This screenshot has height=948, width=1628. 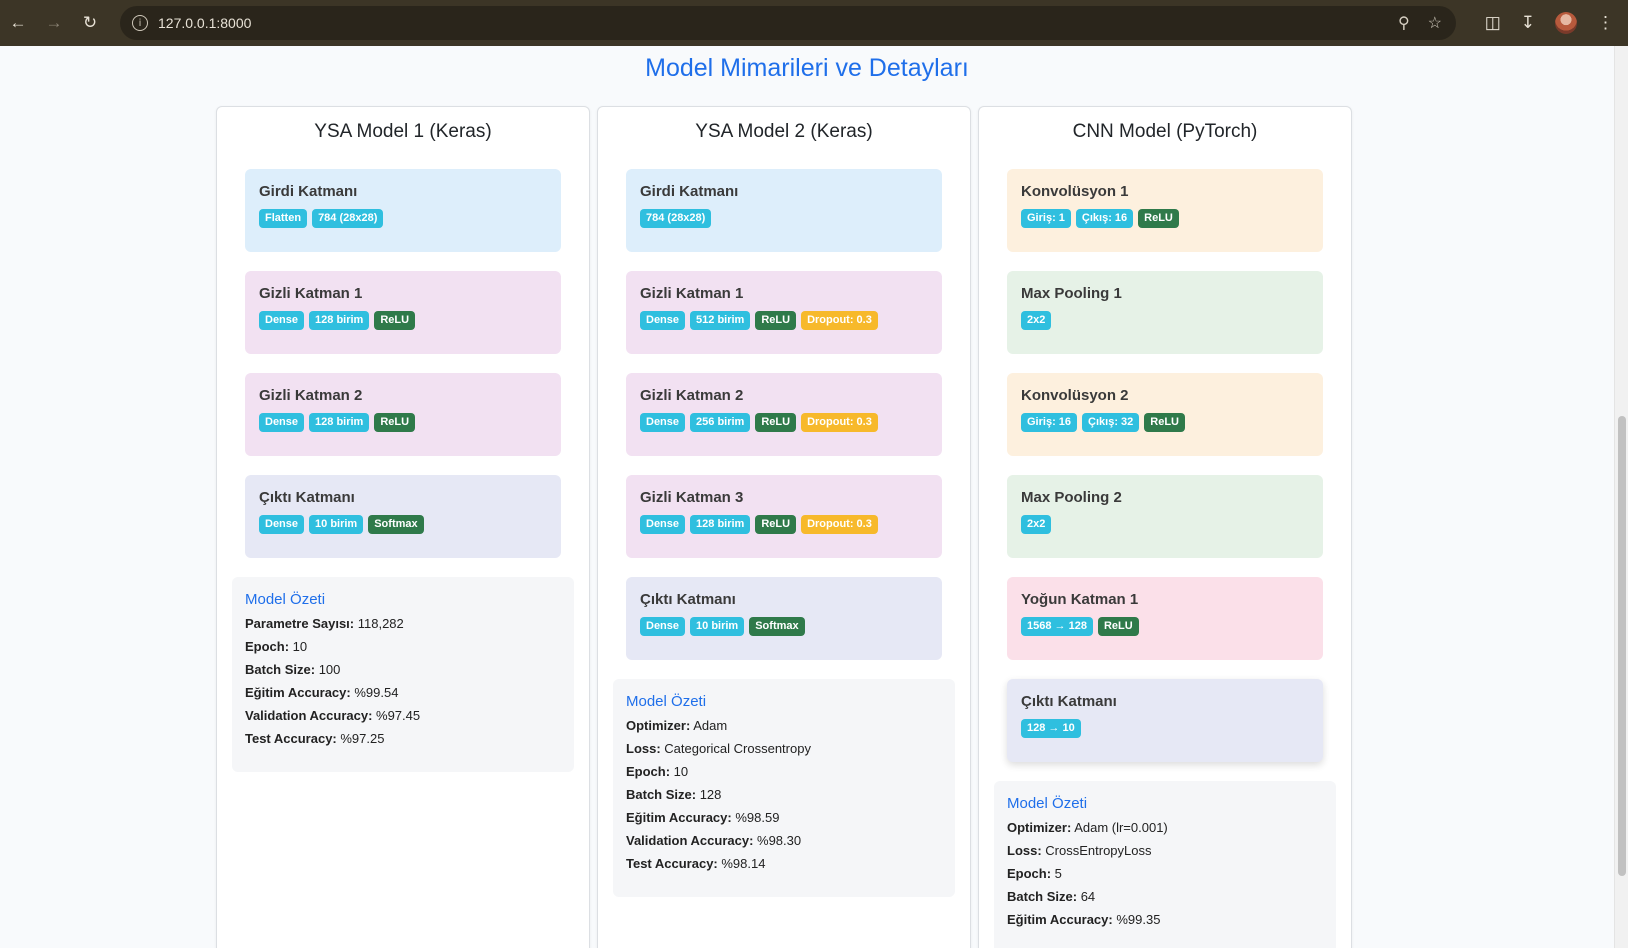 I want to click on layer-badges: Giriş: 16 Çıkış: 32 ReLU, so click(x=1165, y=422).